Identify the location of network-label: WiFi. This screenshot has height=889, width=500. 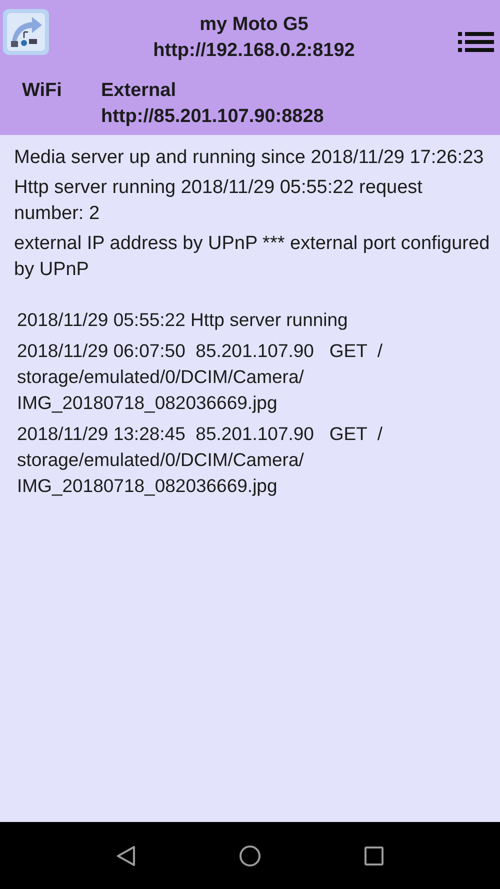
(42, 91).